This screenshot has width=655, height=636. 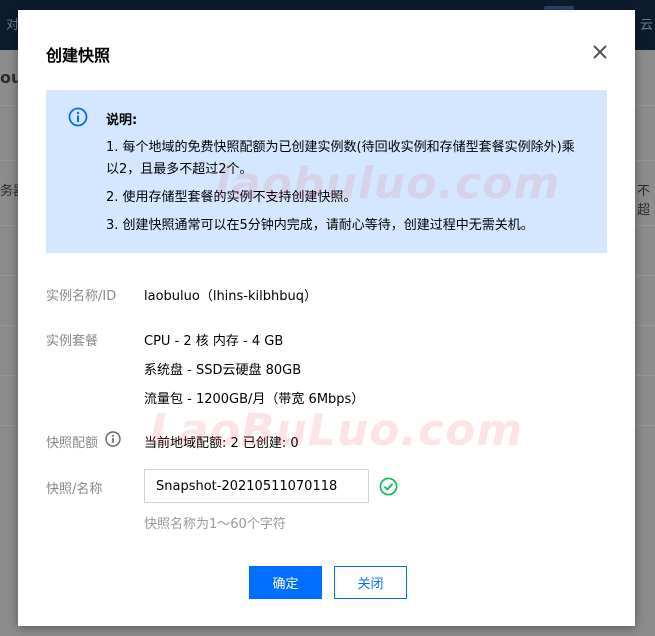 What do you see at coordinates (370, 582) in the screenshot?
I see `close-dialog-button: 关闭` at bounding box center [370, 582].